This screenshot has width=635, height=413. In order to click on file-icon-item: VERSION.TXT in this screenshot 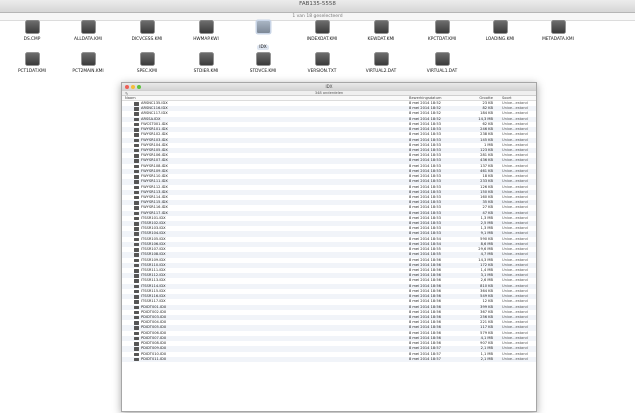, I will do `click(322, 63)`.